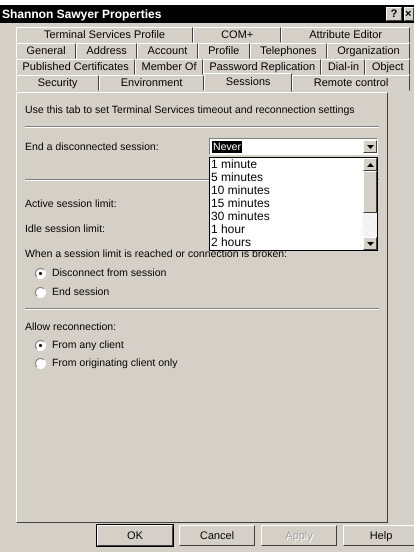 This screenshot has height=552, width=414. Describe the element at coordinates (248, 82) in the screenshot. I see `tab: Sessions` at that location.